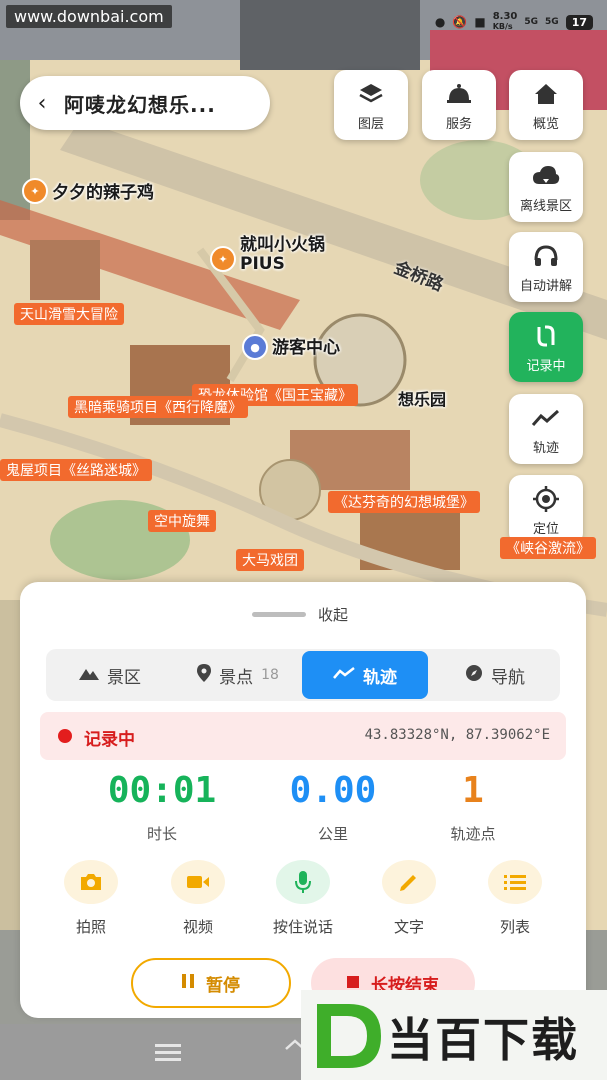 The image size is (607, 1080). Describe the element at coordinates (158, 407) in the screenshot. I see `poi-tag: 黑暗乘骑项目《西行降魔》` at that location.